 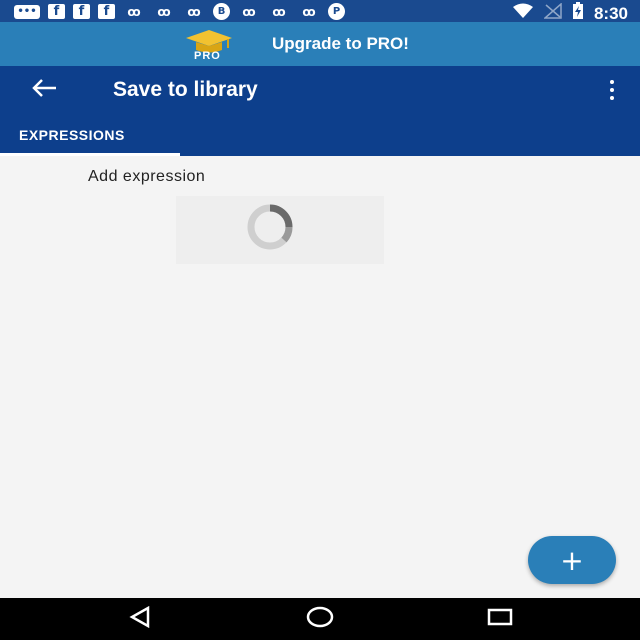 What do you see at coordinates (270, 227) in the screenshot?
I see `spinner-icon` at bounding box center [270, 227].